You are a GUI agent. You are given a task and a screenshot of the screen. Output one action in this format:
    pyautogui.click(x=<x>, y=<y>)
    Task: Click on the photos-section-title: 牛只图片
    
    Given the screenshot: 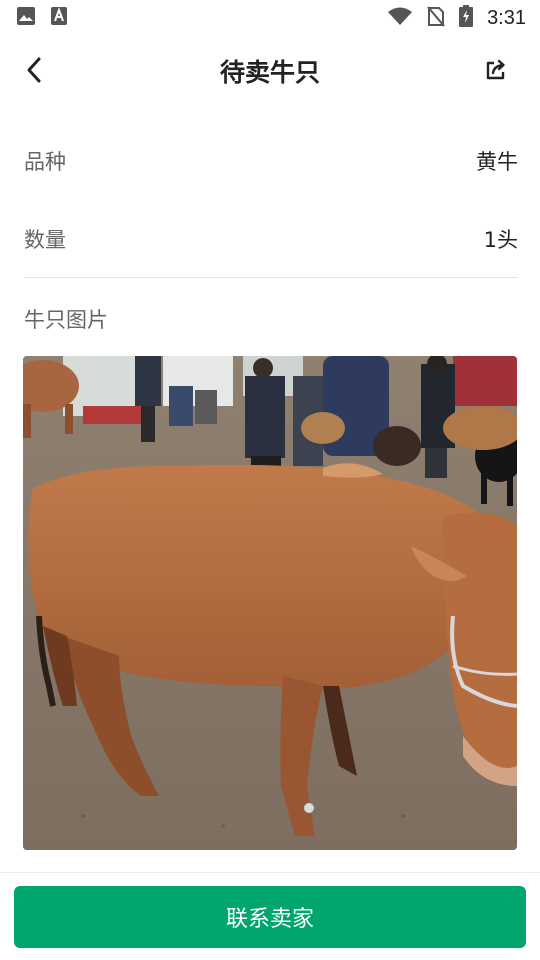 What is the action you would take?
    pyautogui.click(x=66, y=320)
    